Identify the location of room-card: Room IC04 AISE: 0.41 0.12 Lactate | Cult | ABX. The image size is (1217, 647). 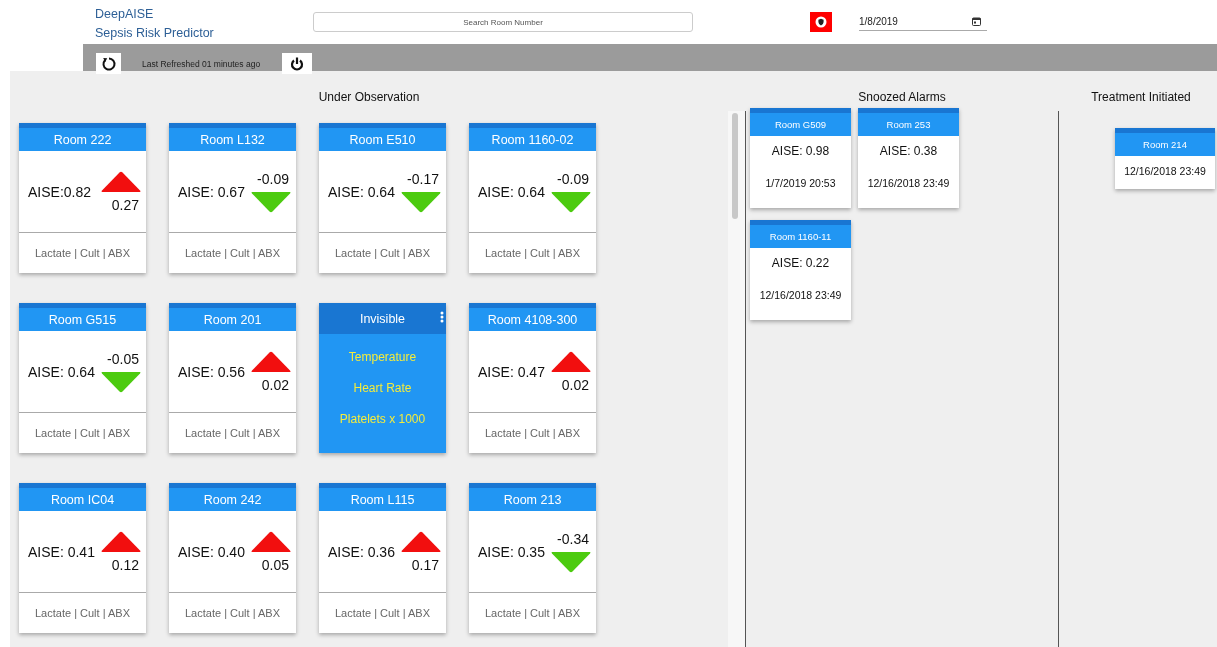
(82, 558).